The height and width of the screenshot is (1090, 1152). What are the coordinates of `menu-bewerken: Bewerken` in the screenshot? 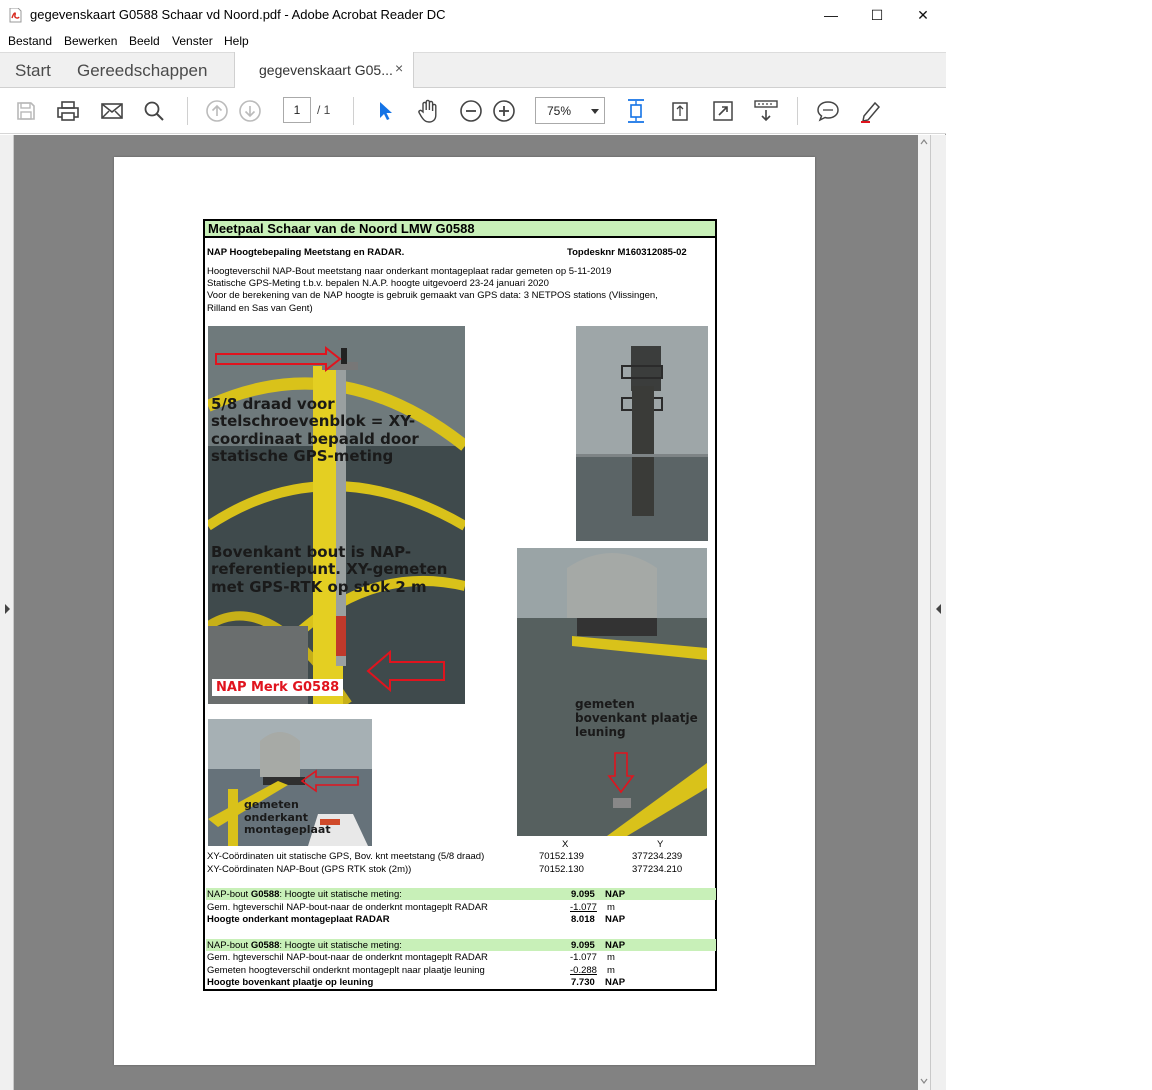 It's located at (90, 41).